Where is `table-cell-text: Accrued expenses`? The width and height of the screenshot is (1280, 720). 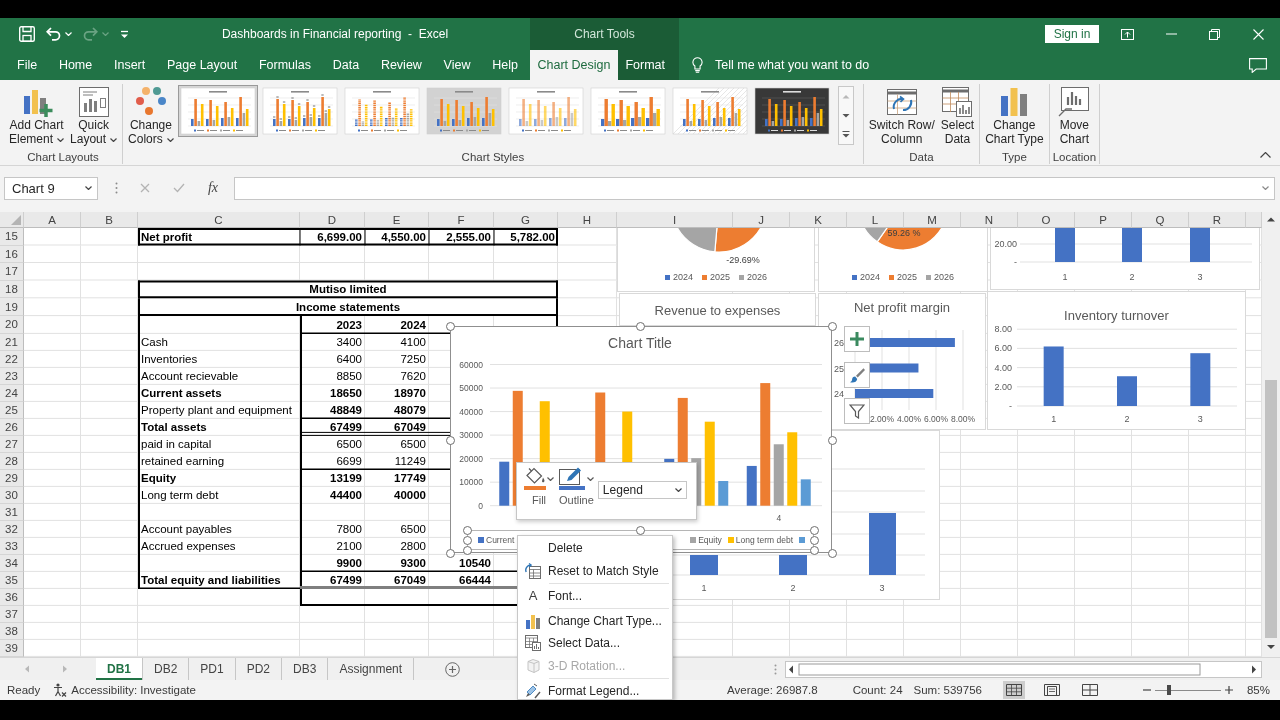 table-cell-text: Accrued expenses is located at coordinates (188, 547).